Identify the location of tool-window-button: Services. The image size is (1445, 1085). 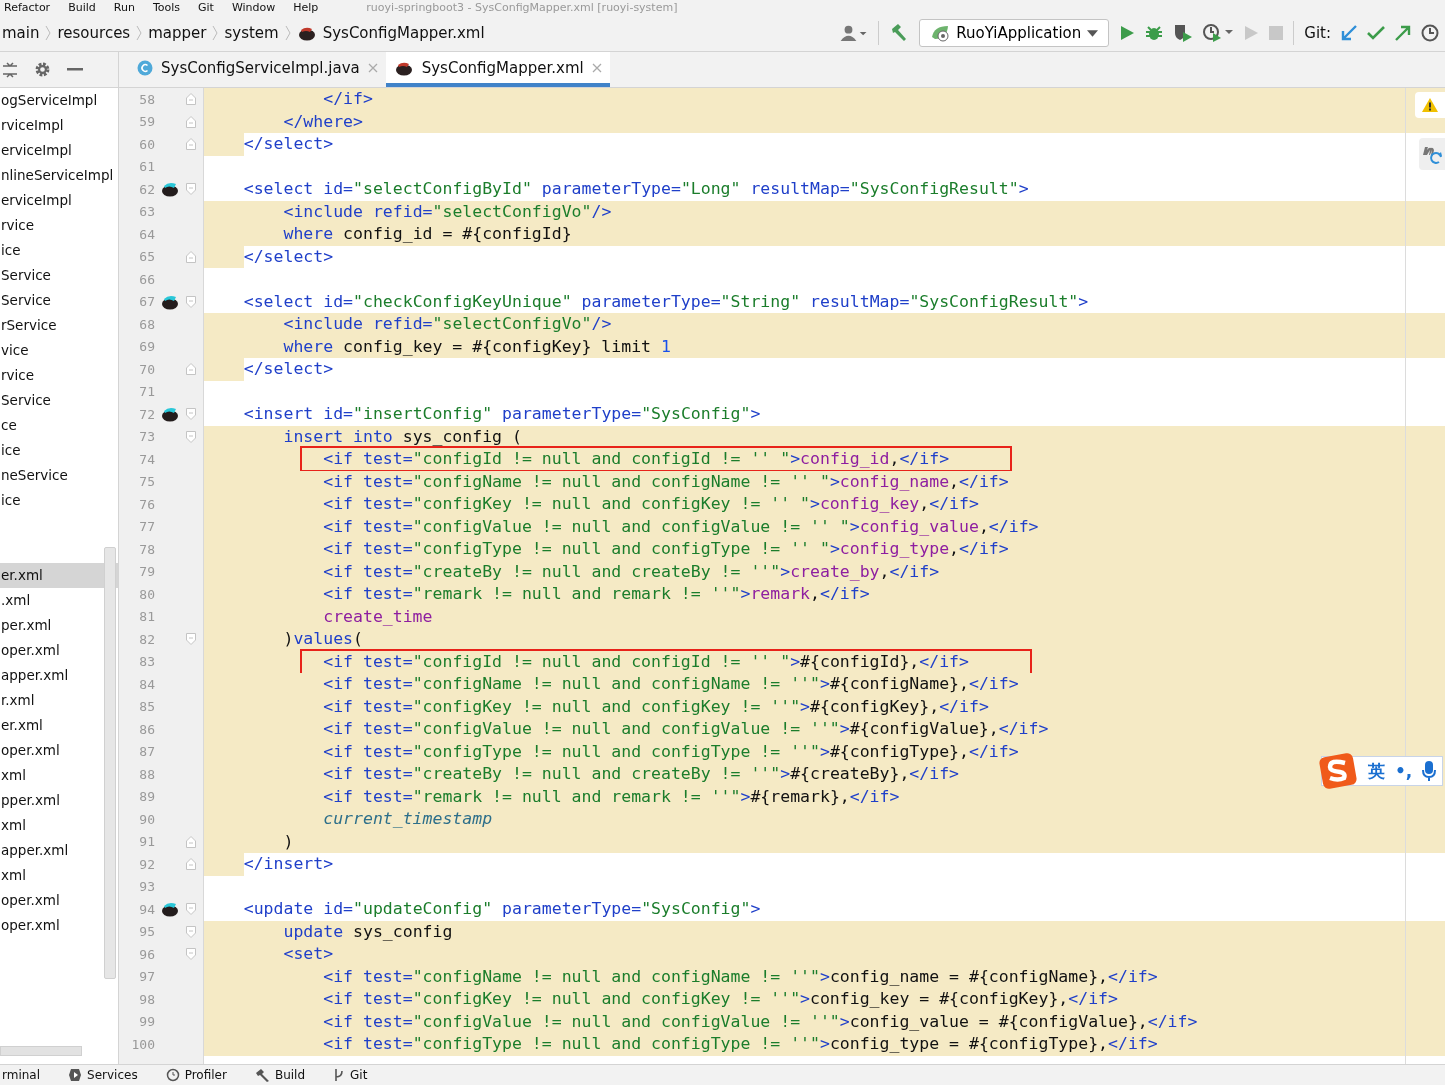
(103, 1075).